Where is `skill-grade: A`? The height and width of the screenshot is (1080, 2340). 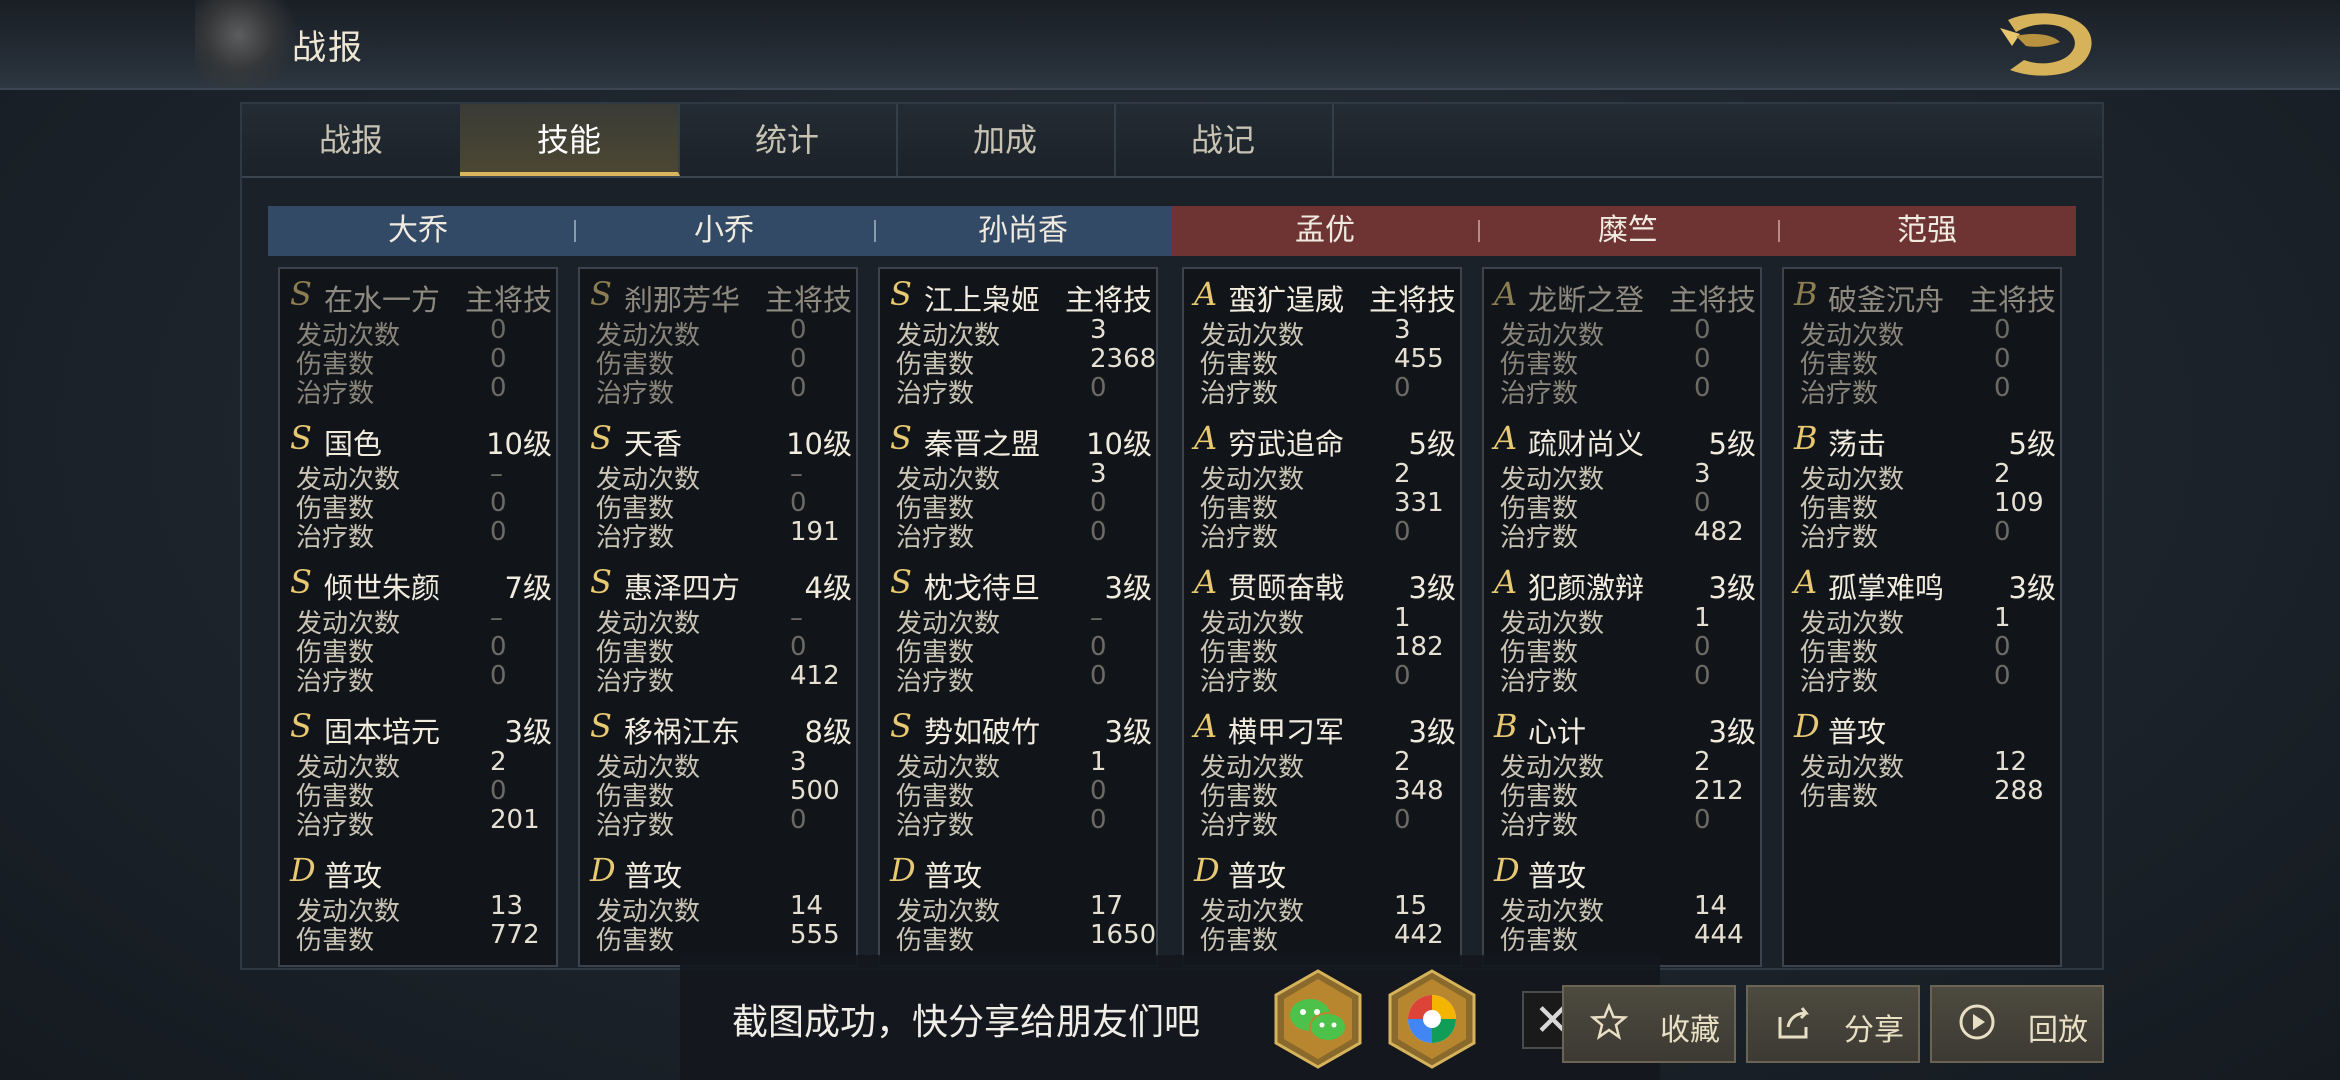 skill-grade: A is located at coordinates (1806, 582).